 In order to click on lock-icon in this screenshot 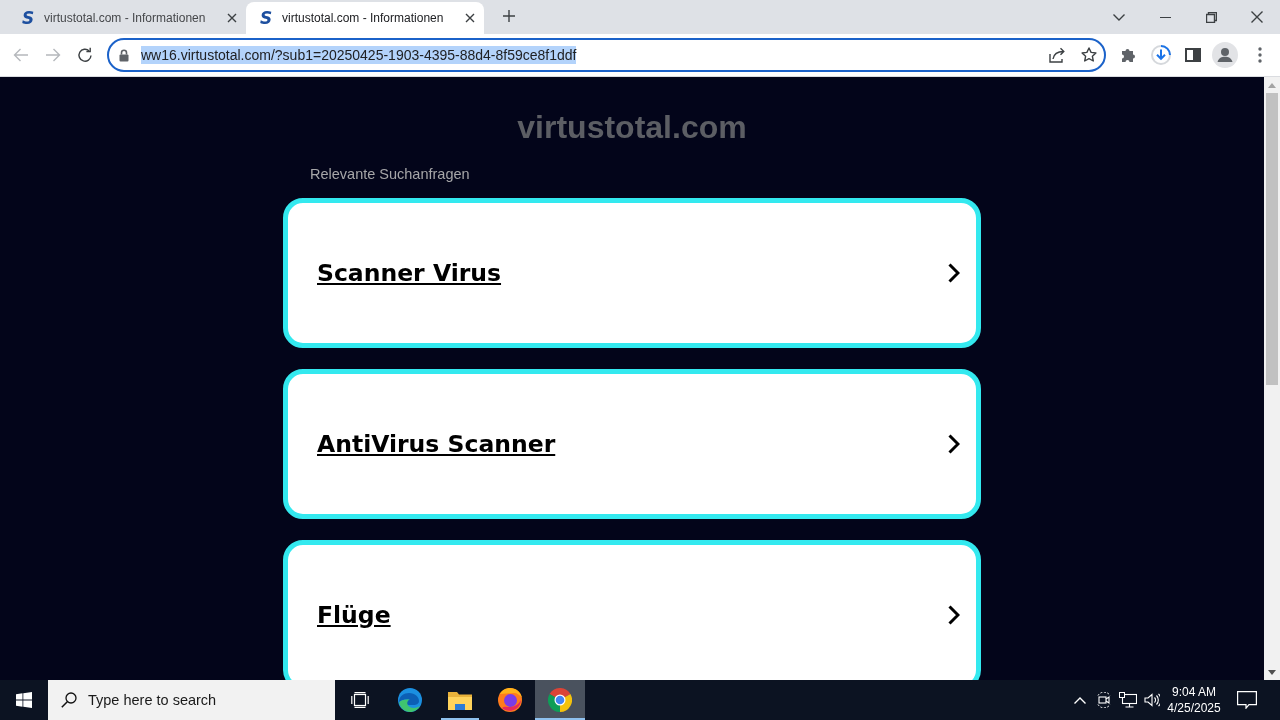, I will do `click(124, 55)`.